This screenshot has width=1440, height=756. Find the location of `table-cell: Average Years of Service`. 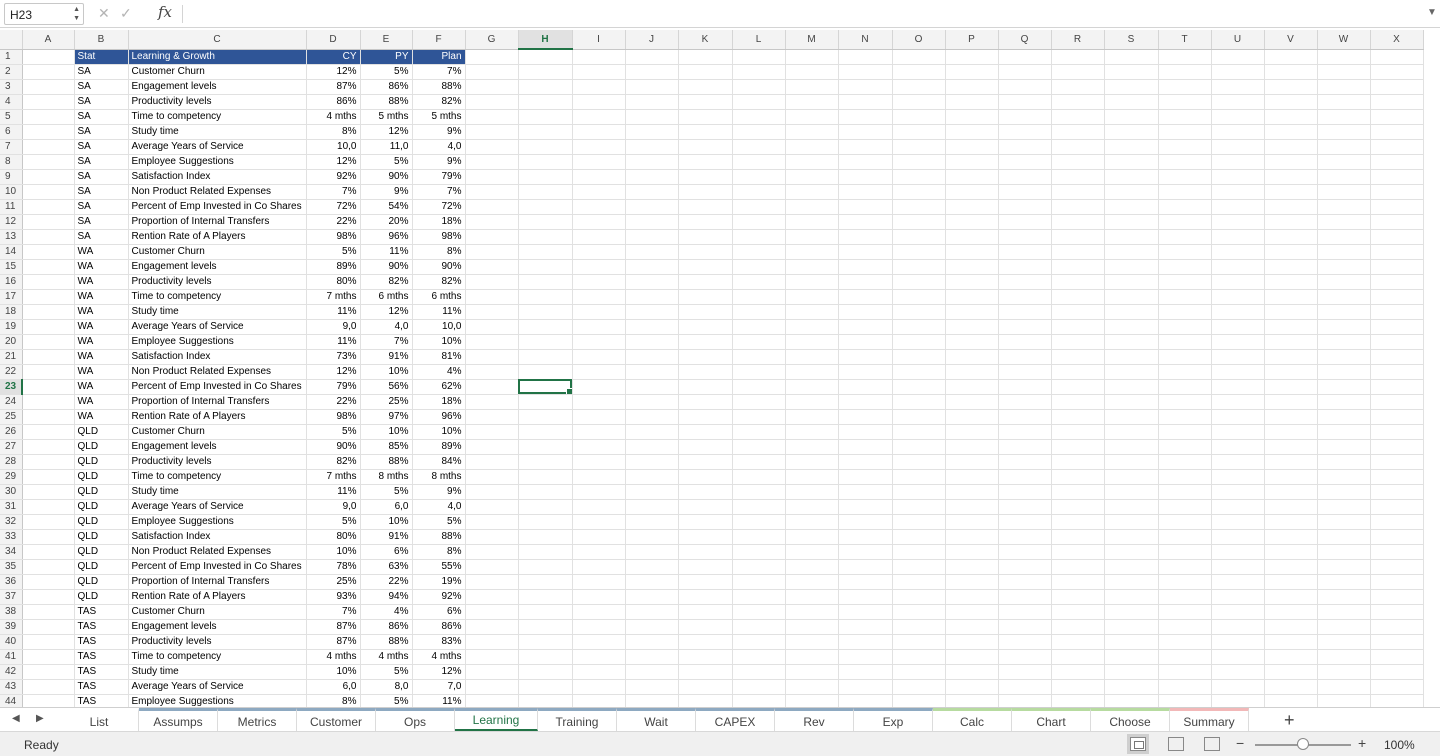

table-cell: Average Years of Service is located at coordinates (217, 687).